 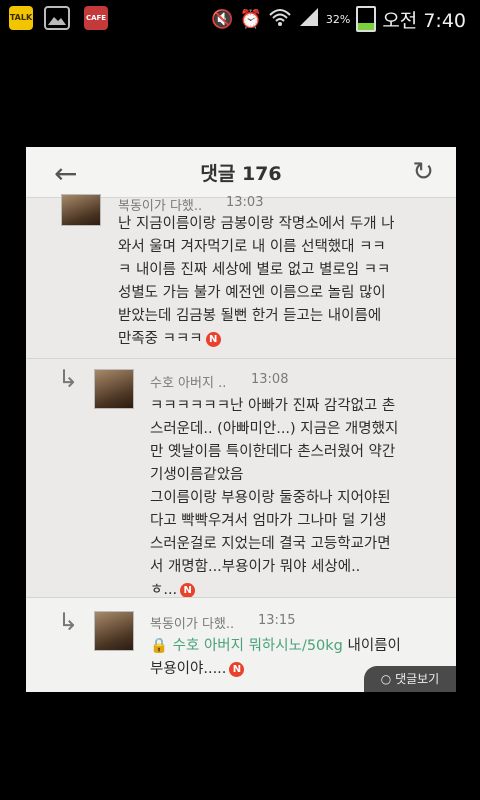 I want to click on clock: 오전 7:40, so click(x=424, y=20).